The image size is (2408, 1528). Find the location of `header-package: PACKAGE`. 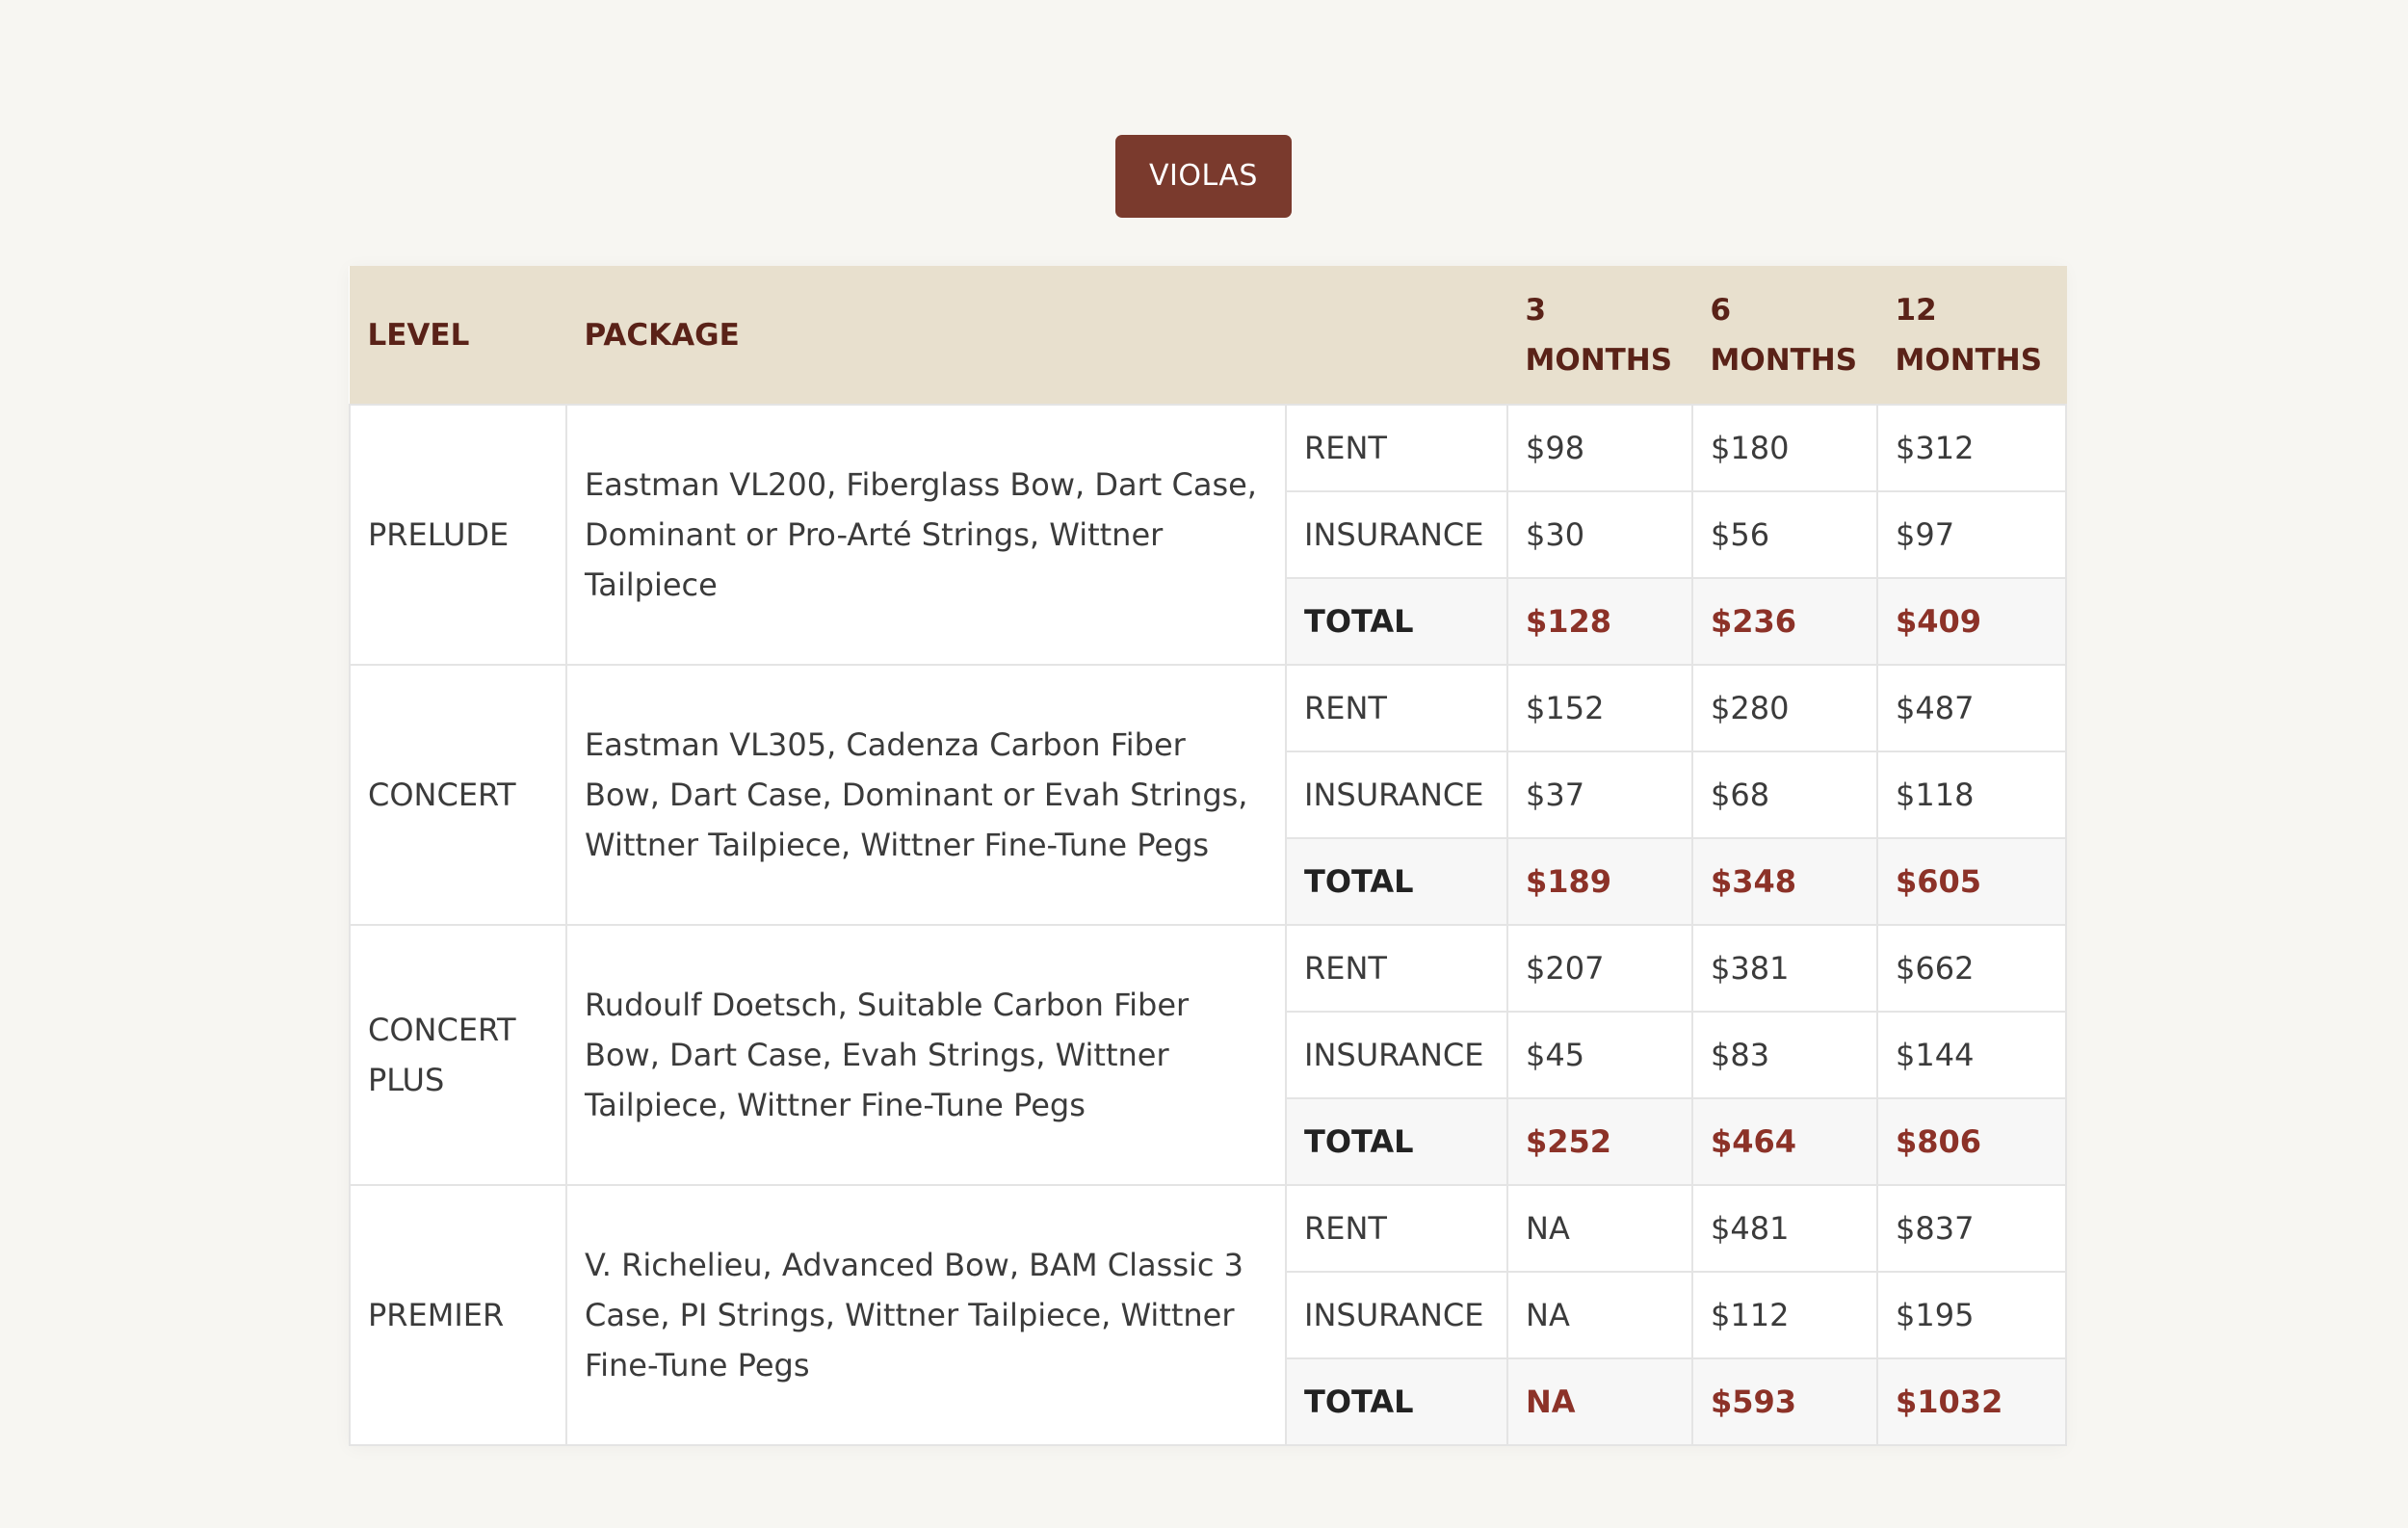

header-package: PACKAGE is located at coordinates (926, 335).